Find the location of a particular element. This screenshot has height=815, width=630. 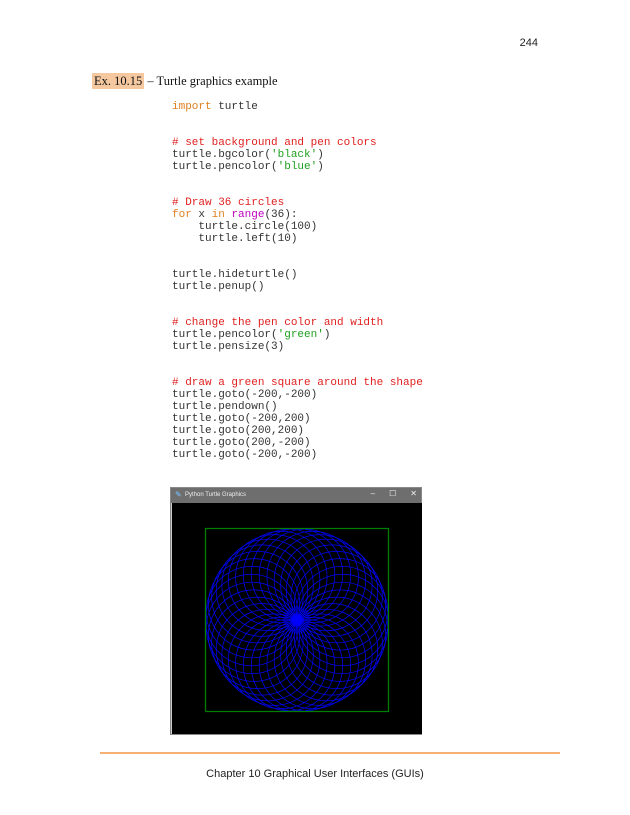

code-line: turtle.pendown() is located at coordinates (297, 407).